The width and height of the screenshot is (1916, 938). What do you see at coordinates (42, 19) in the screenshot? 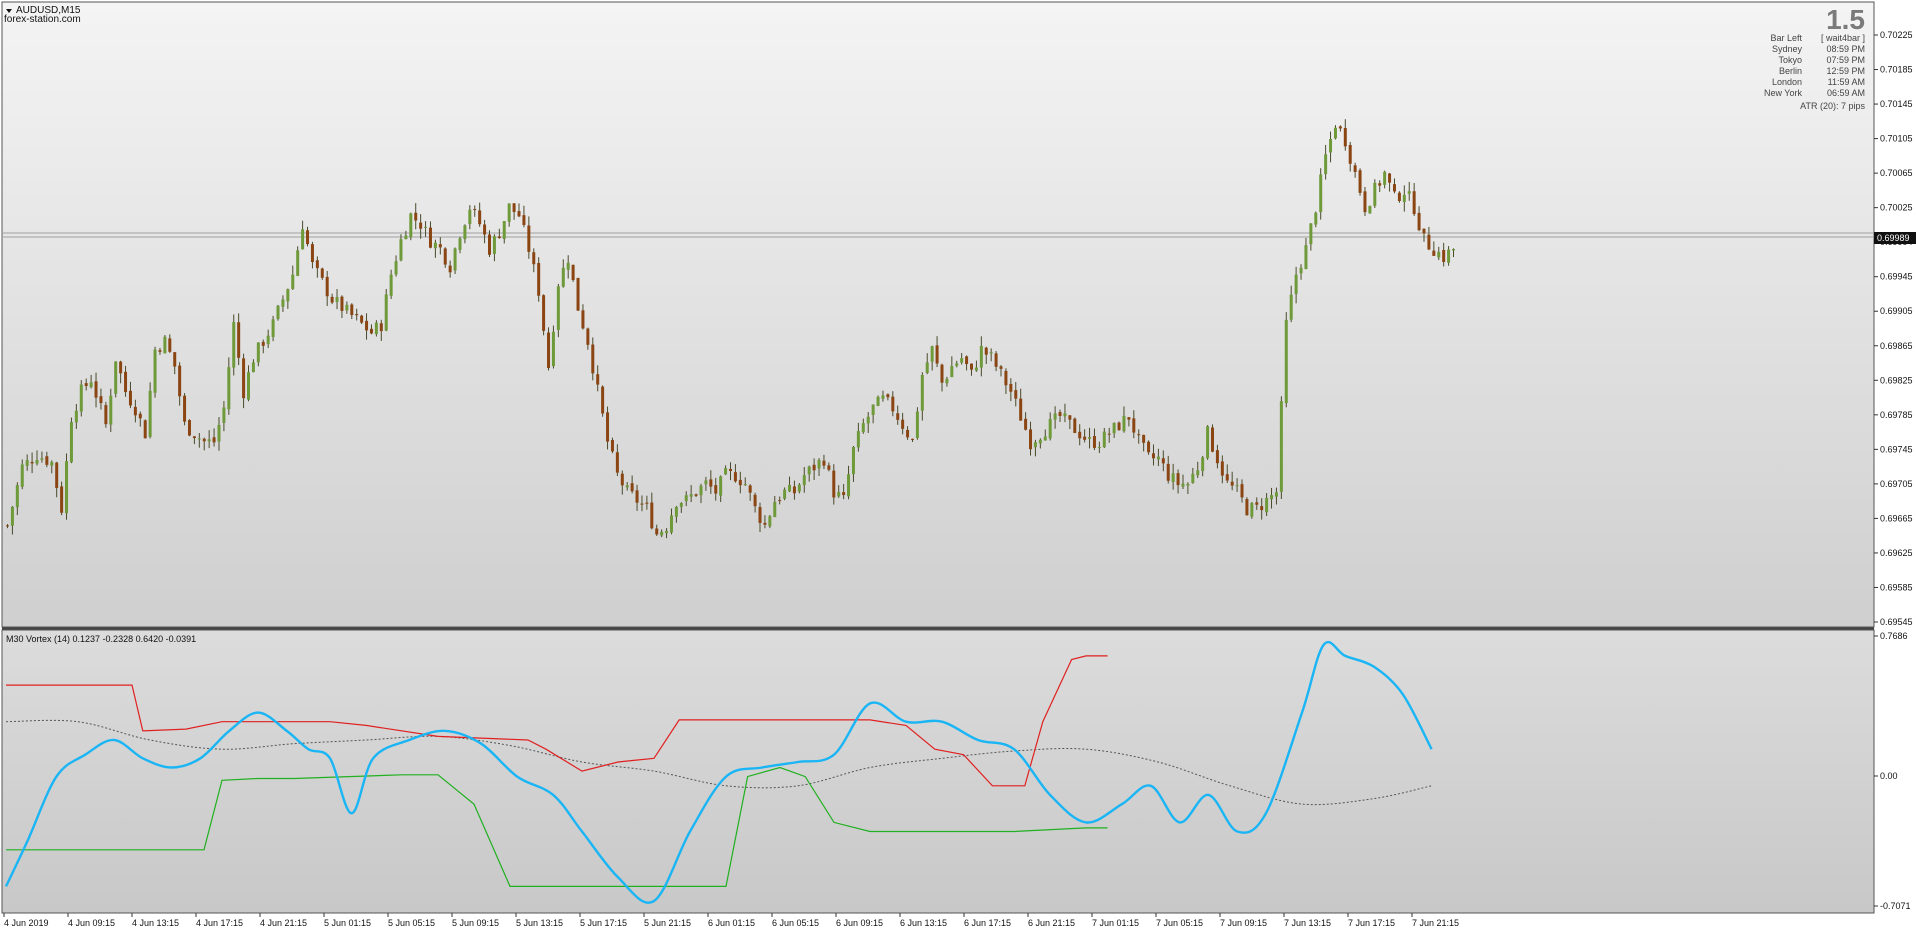
I see `site-label: forex-station.com` at bounding box center [42, 19].